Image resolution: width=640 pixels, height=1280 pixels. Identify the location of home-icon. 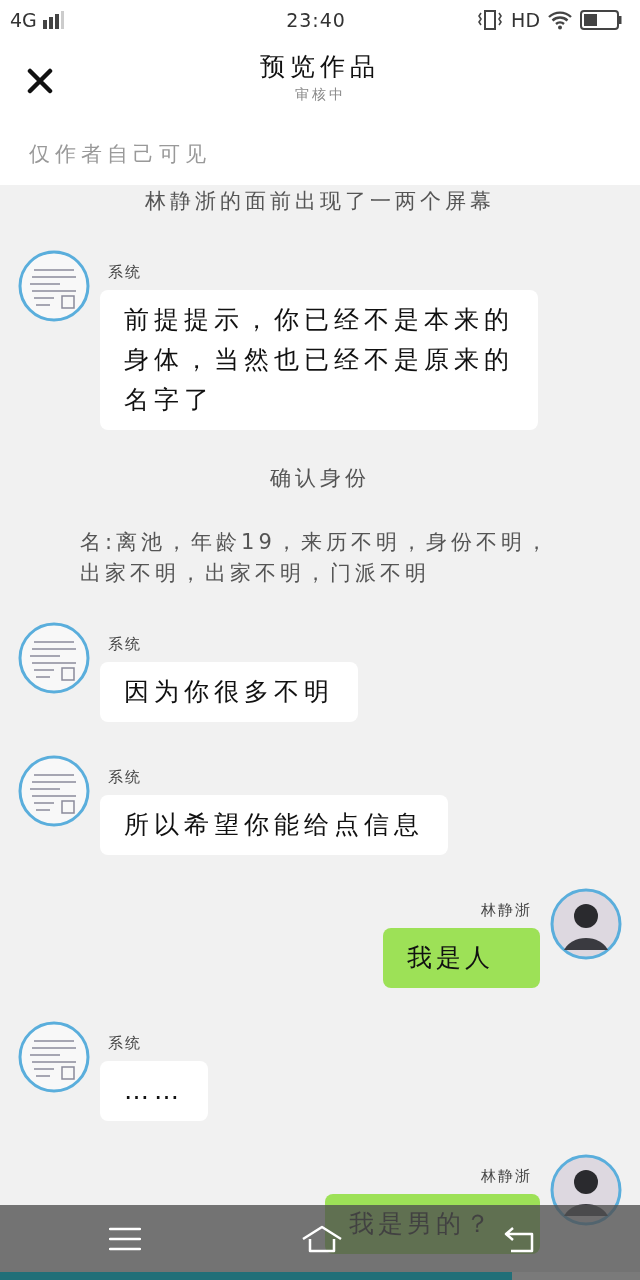
(322, 1238).